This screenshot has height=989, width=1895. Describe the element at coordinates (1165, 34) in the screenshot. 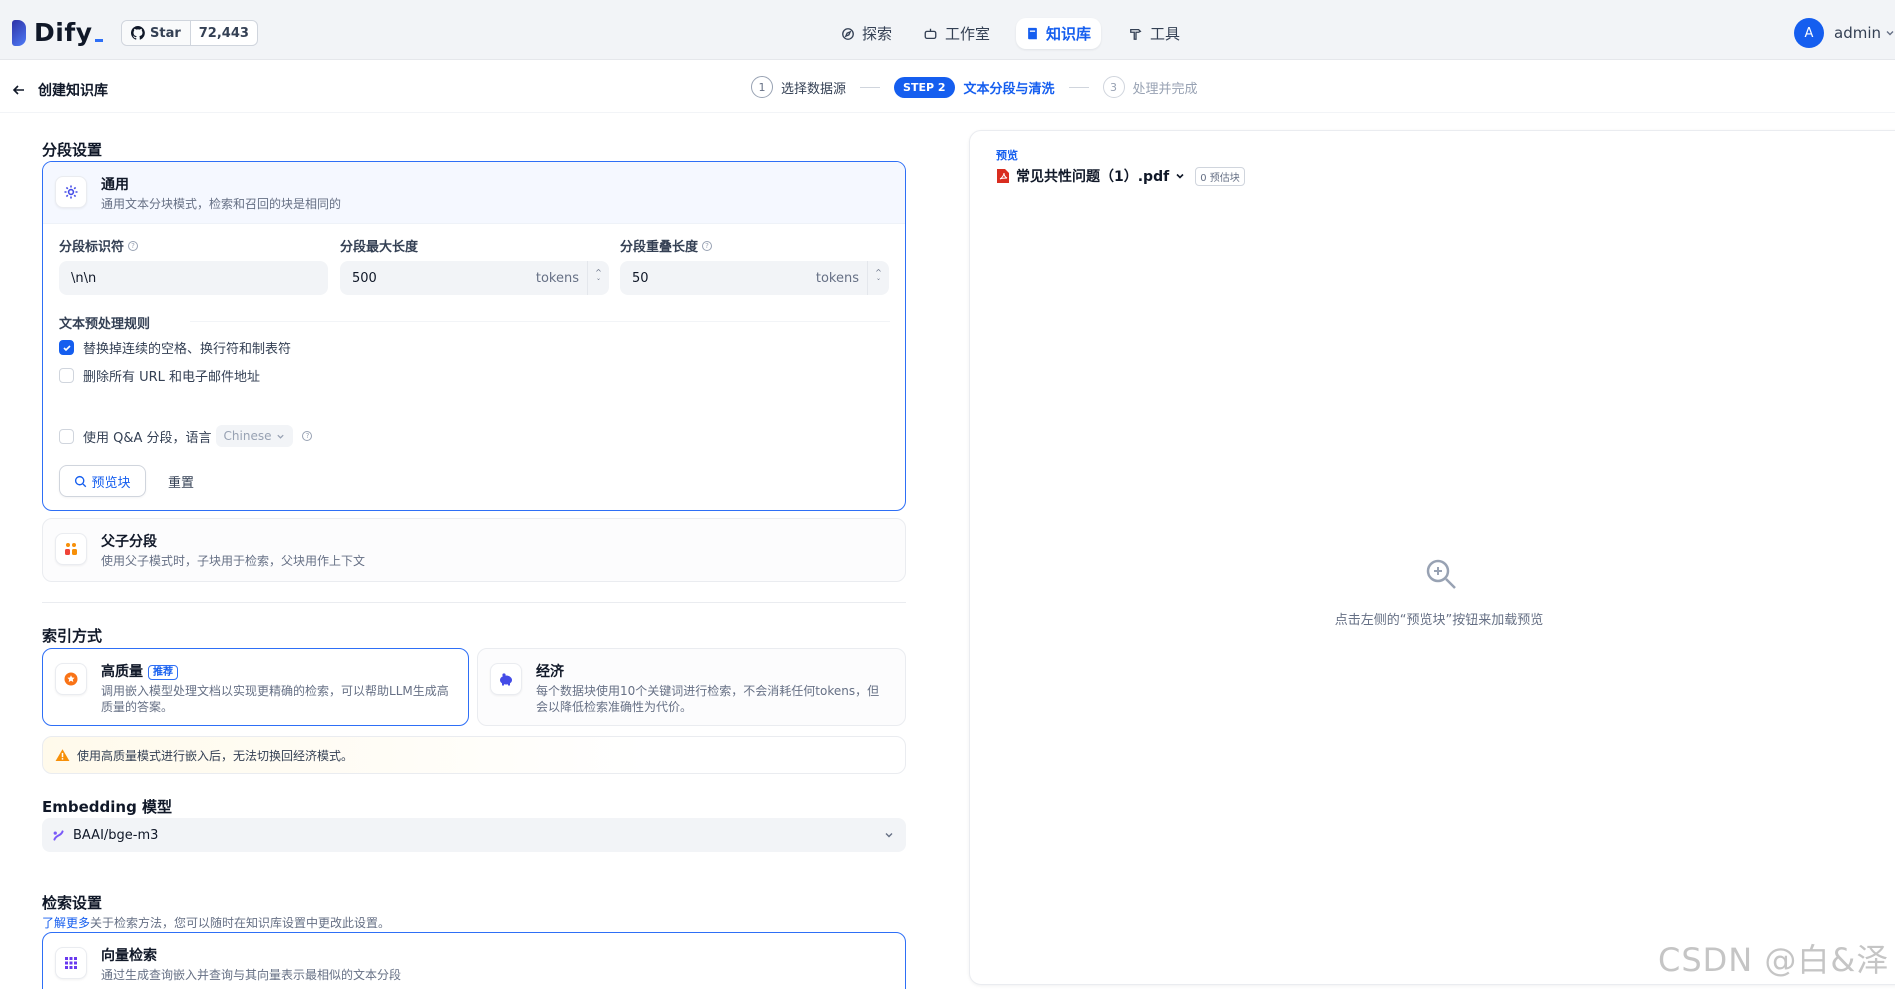

I see `nav-tools-label: 工具` at that location.